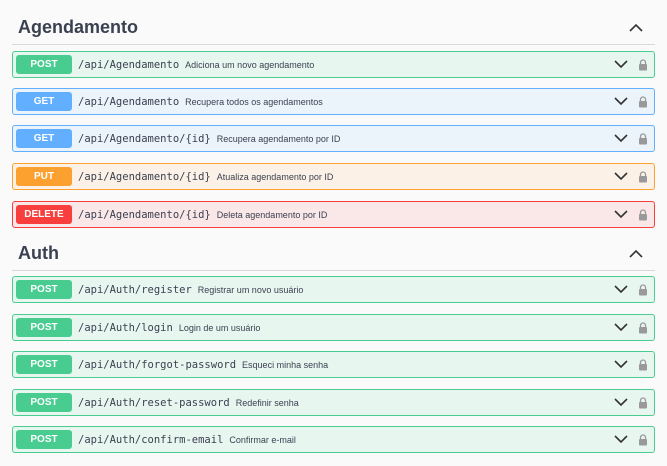 Image resolution: width=667 pixels, height=466 pixels. Describe the element at coordinates (333, 28) in the screenshot. I see `section-header-agendamento: Agendamento` at that location.